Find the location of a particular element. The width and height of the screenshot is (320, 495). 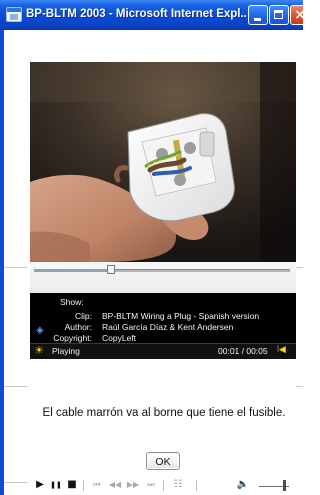

close-button: × is located at coordinates (296, 15).